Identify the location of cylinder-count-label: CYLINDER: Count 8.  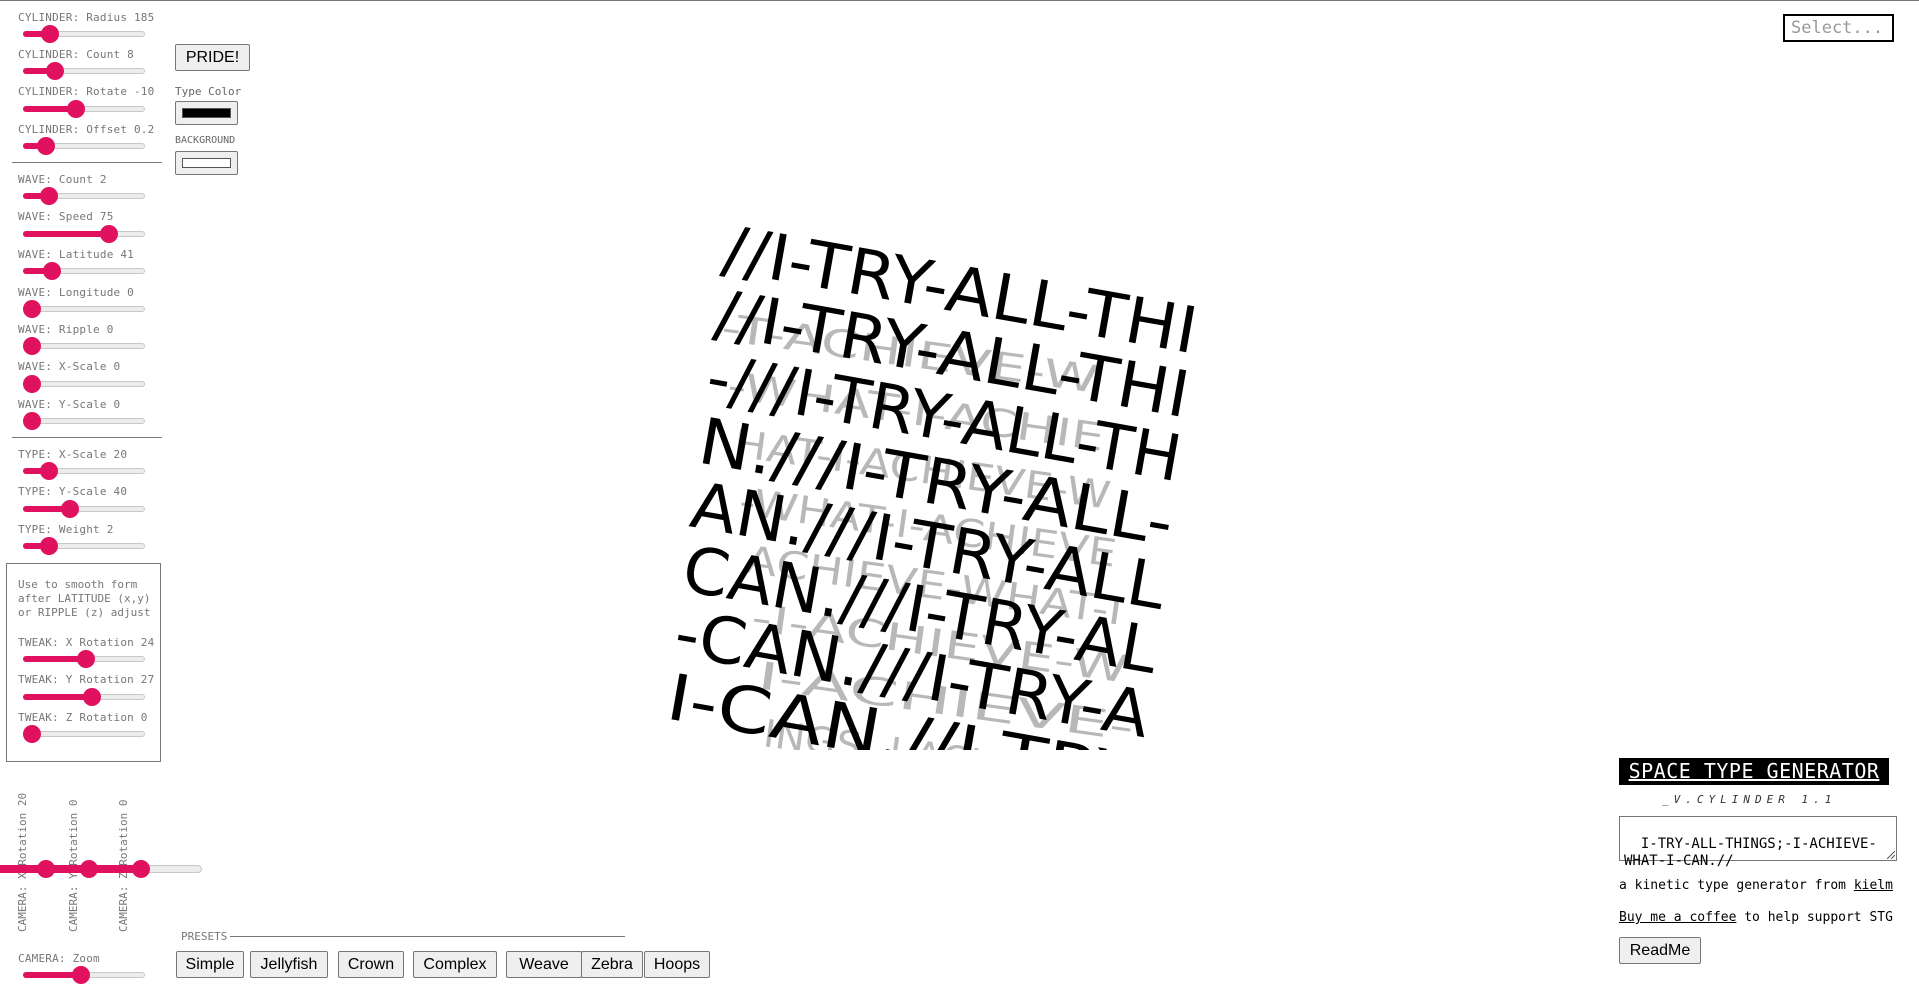
(76, 54).